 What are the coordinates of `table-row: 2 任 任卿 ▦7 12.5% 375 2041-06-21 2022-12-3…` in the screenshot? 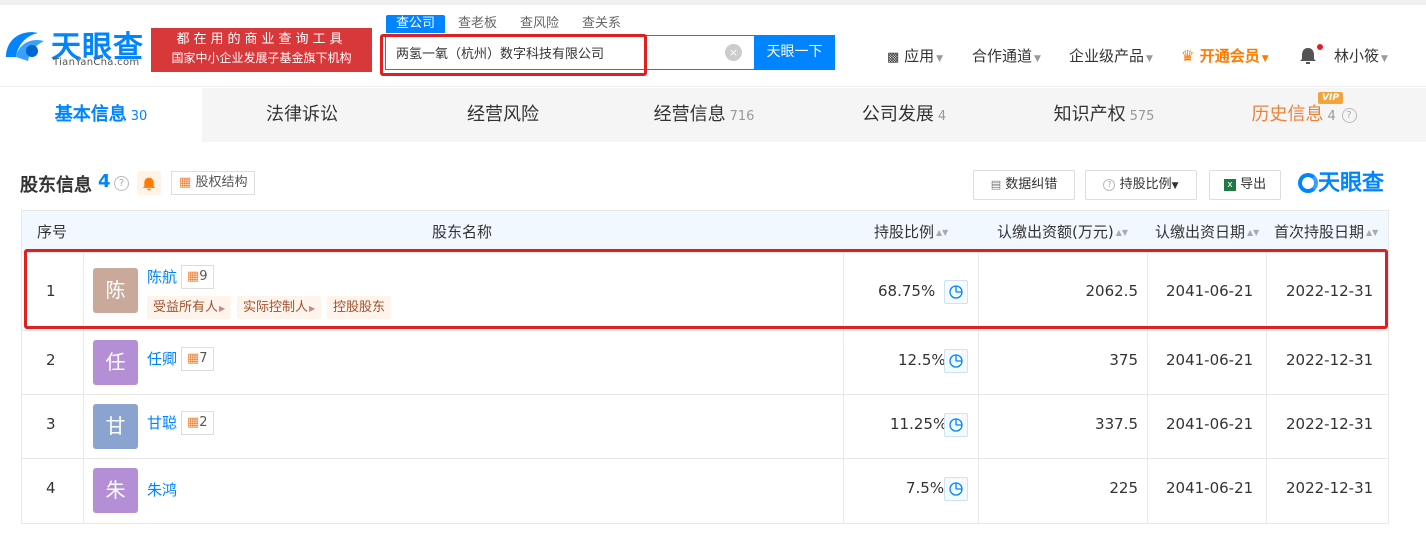 It's located at (705, 363).